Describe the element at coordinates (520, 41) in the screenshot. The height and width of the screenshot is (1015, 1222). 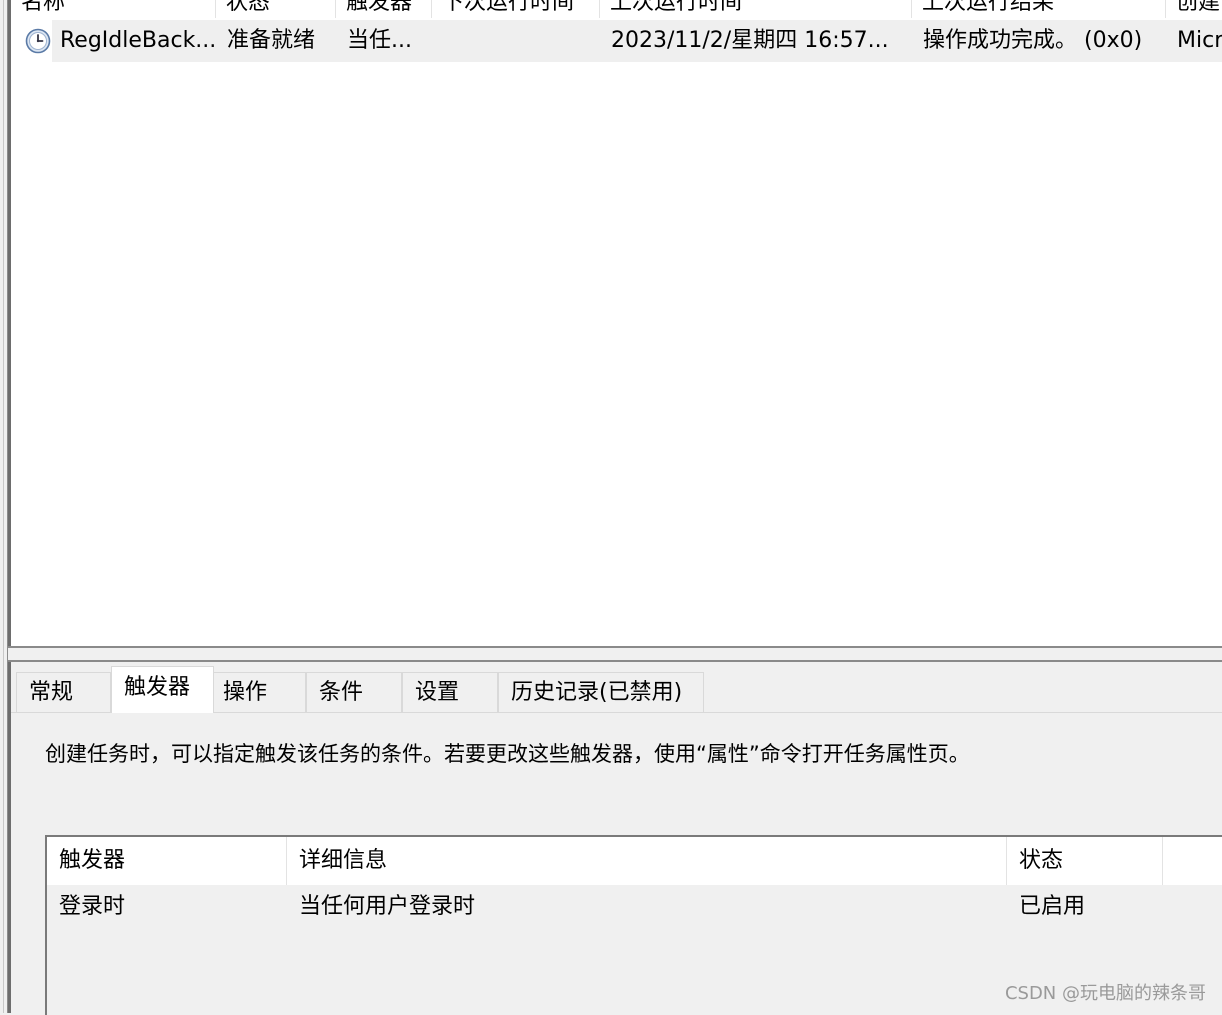
I see `task-next-run-cell` at that location.